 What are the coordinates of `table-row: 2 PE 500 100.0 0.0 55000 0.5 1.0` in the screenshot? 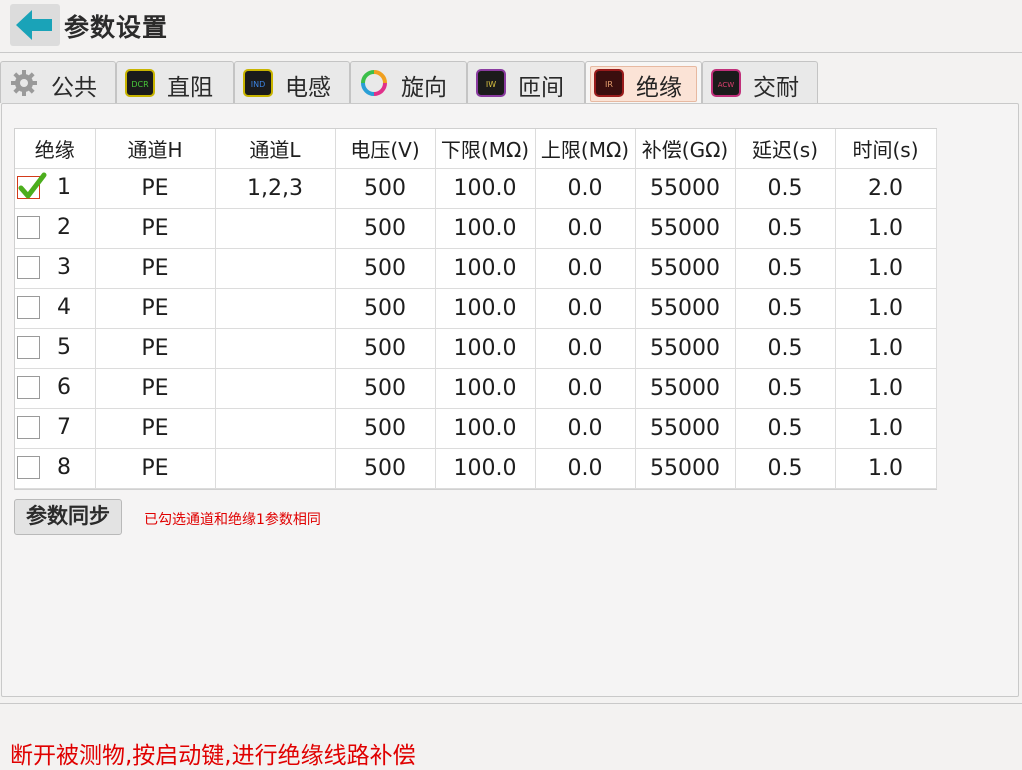 It's located at (476, 228).